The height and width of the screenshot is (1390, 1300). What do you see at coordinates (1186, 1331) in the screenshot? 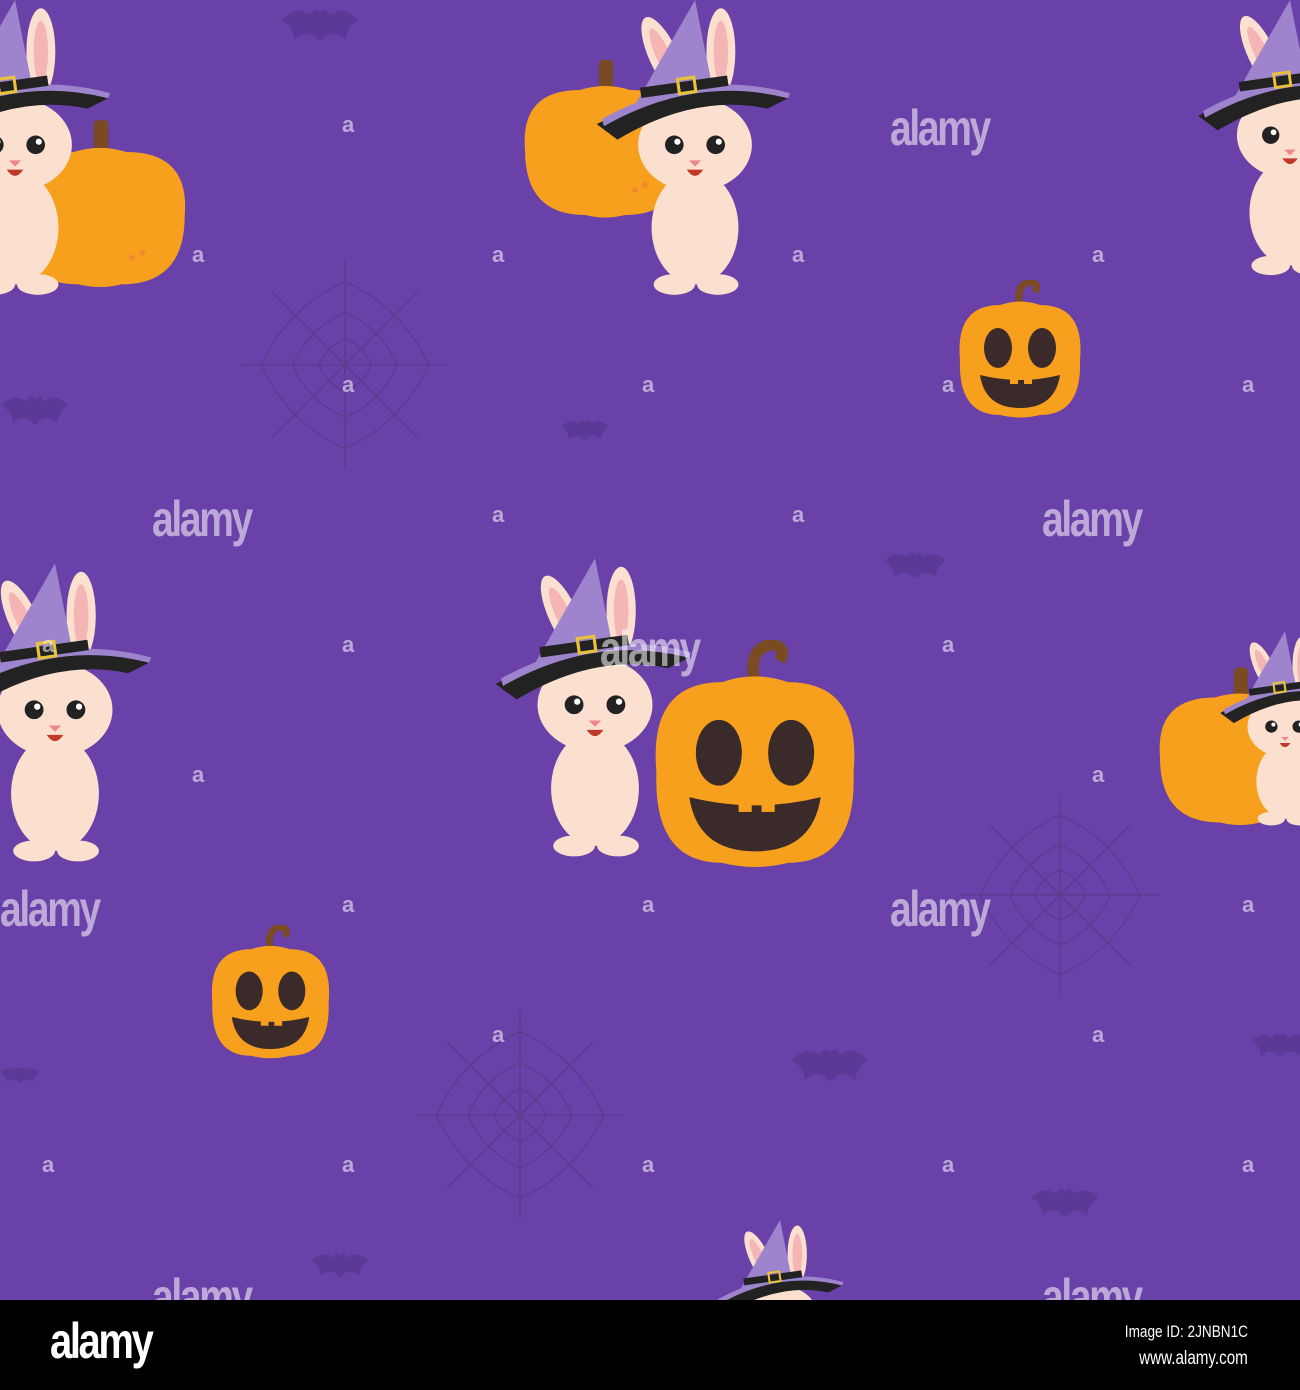
I see `image-id: Image ID: 2JNBN1C` at bounding box center [1186, 1331].